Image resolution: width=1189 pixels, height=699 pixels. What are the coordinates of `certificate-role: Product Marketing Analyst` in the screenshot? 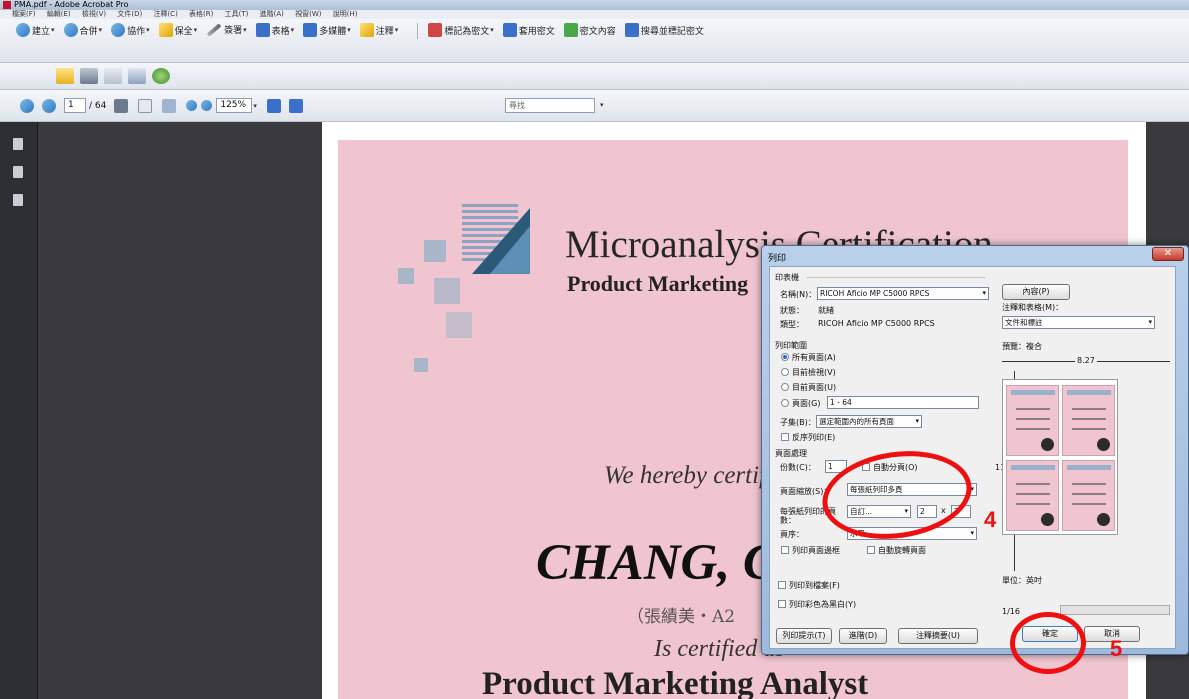 It's located at (675, 682).